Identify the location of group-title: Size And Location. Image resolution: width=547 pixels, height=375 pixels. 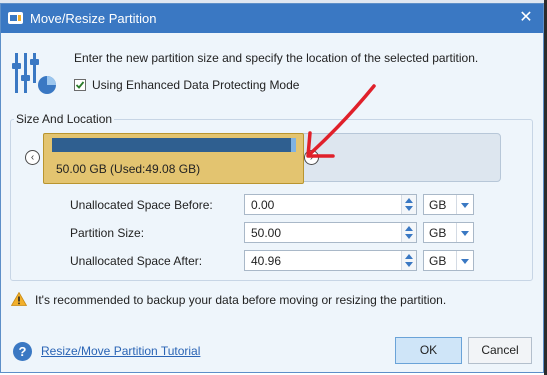
(64, 119).